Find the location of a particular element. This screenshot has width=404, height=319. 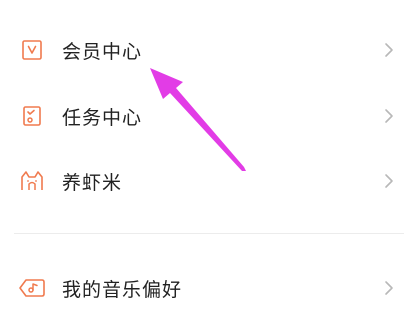

music-tag-icon is located at coordinates (32, 288).